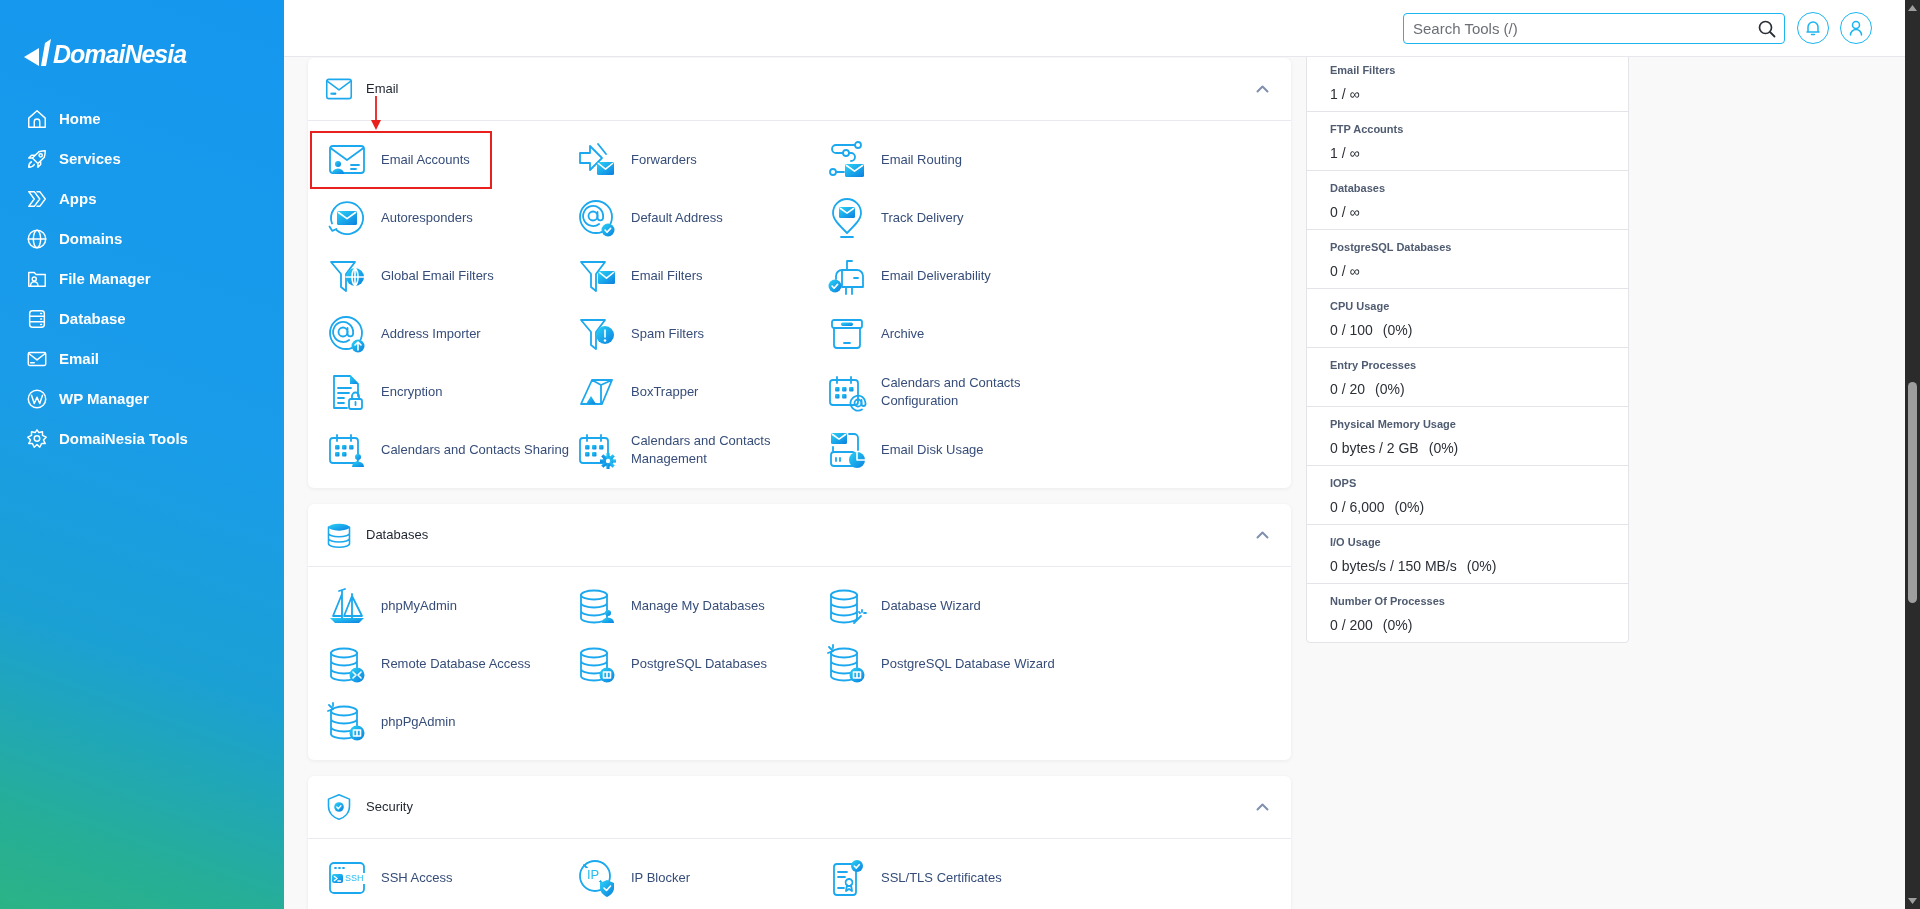 This screenshot has height=909, width=1920. I want to click on icon-label: IP, so click(593, 874).